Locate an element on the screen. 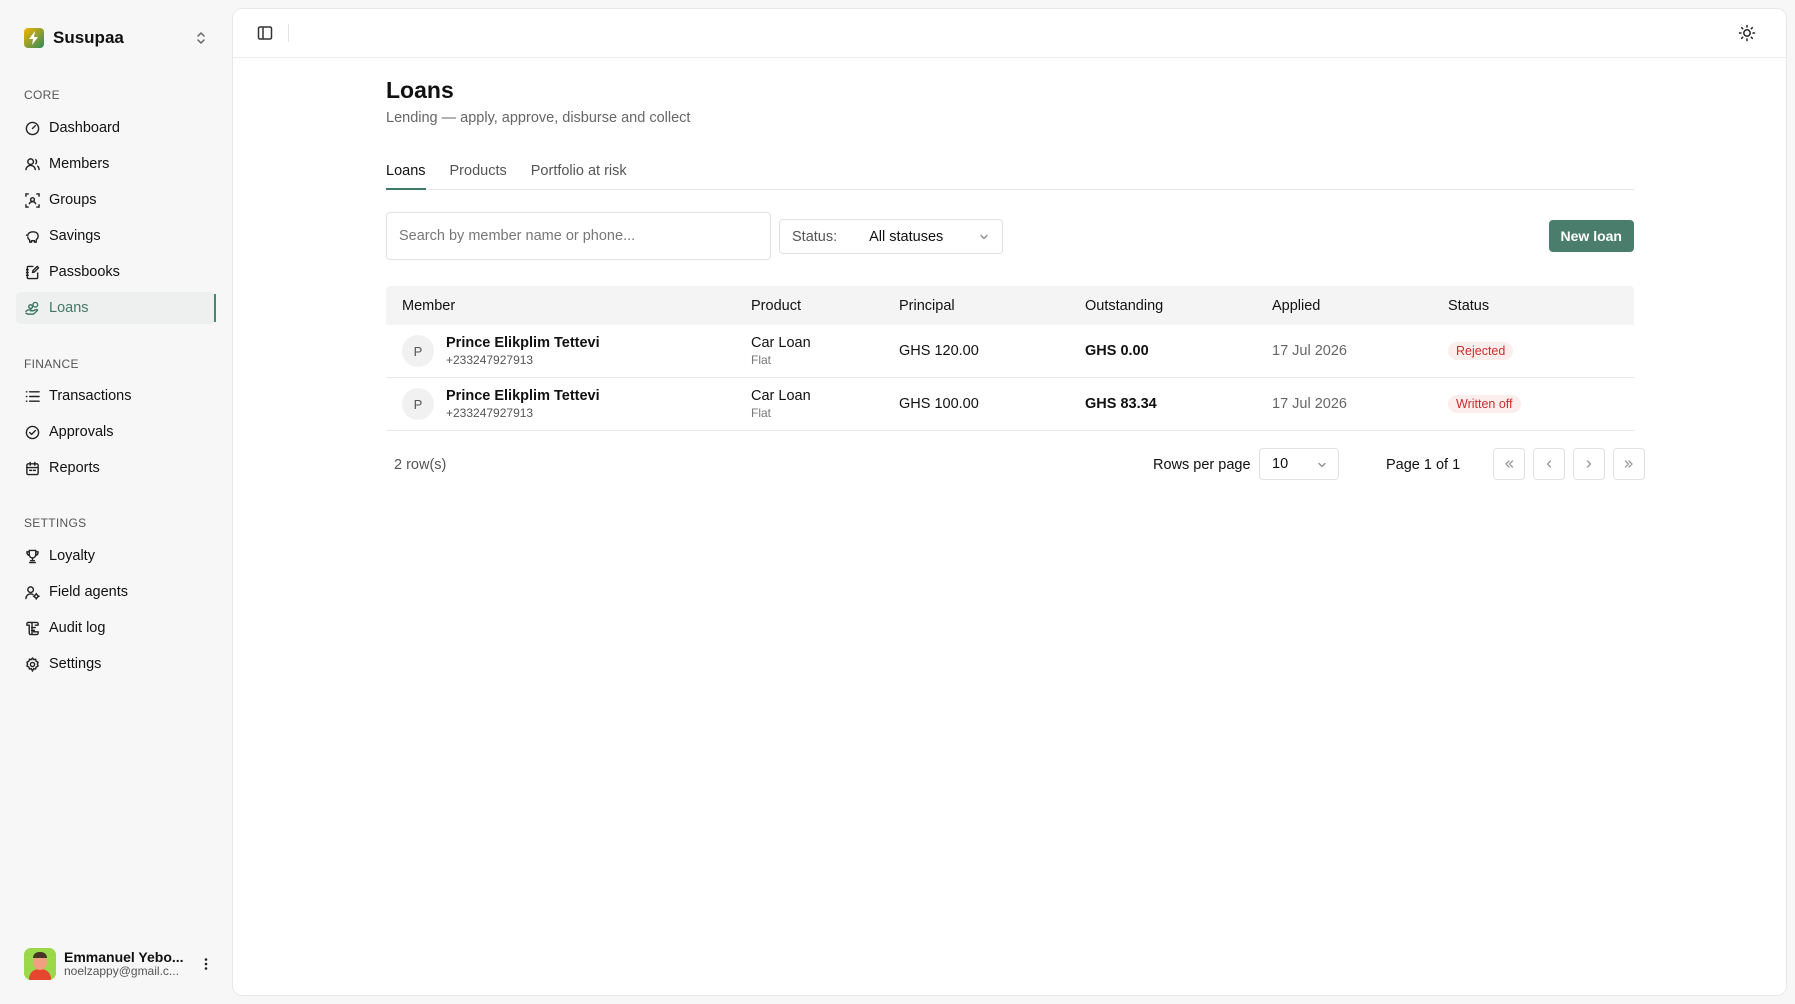  sidebar-item-label: Savings is located at coordinates (75, 236).